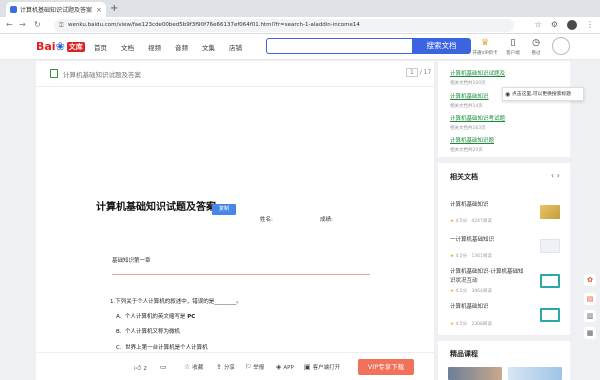 The width and height of the screenshot is (600, 380). What do you see at coordinates (508, 94) in the screenshot?
I see `eye-icon: ◉` at bounding box center [508, 94].